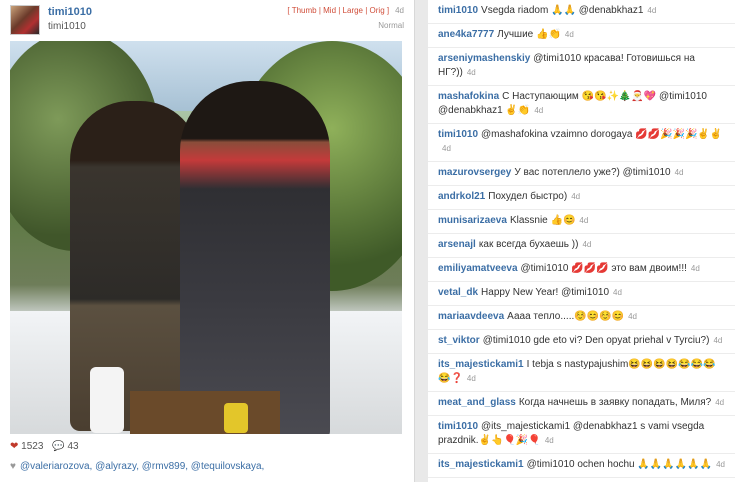 The height and width of the screenshot is (482, 735). What do you see at coordinates (592, 172) in the screenshot?
I see `comment-text: У вас потеплело уже?) @timi1010` at bounding box center [592, 172].